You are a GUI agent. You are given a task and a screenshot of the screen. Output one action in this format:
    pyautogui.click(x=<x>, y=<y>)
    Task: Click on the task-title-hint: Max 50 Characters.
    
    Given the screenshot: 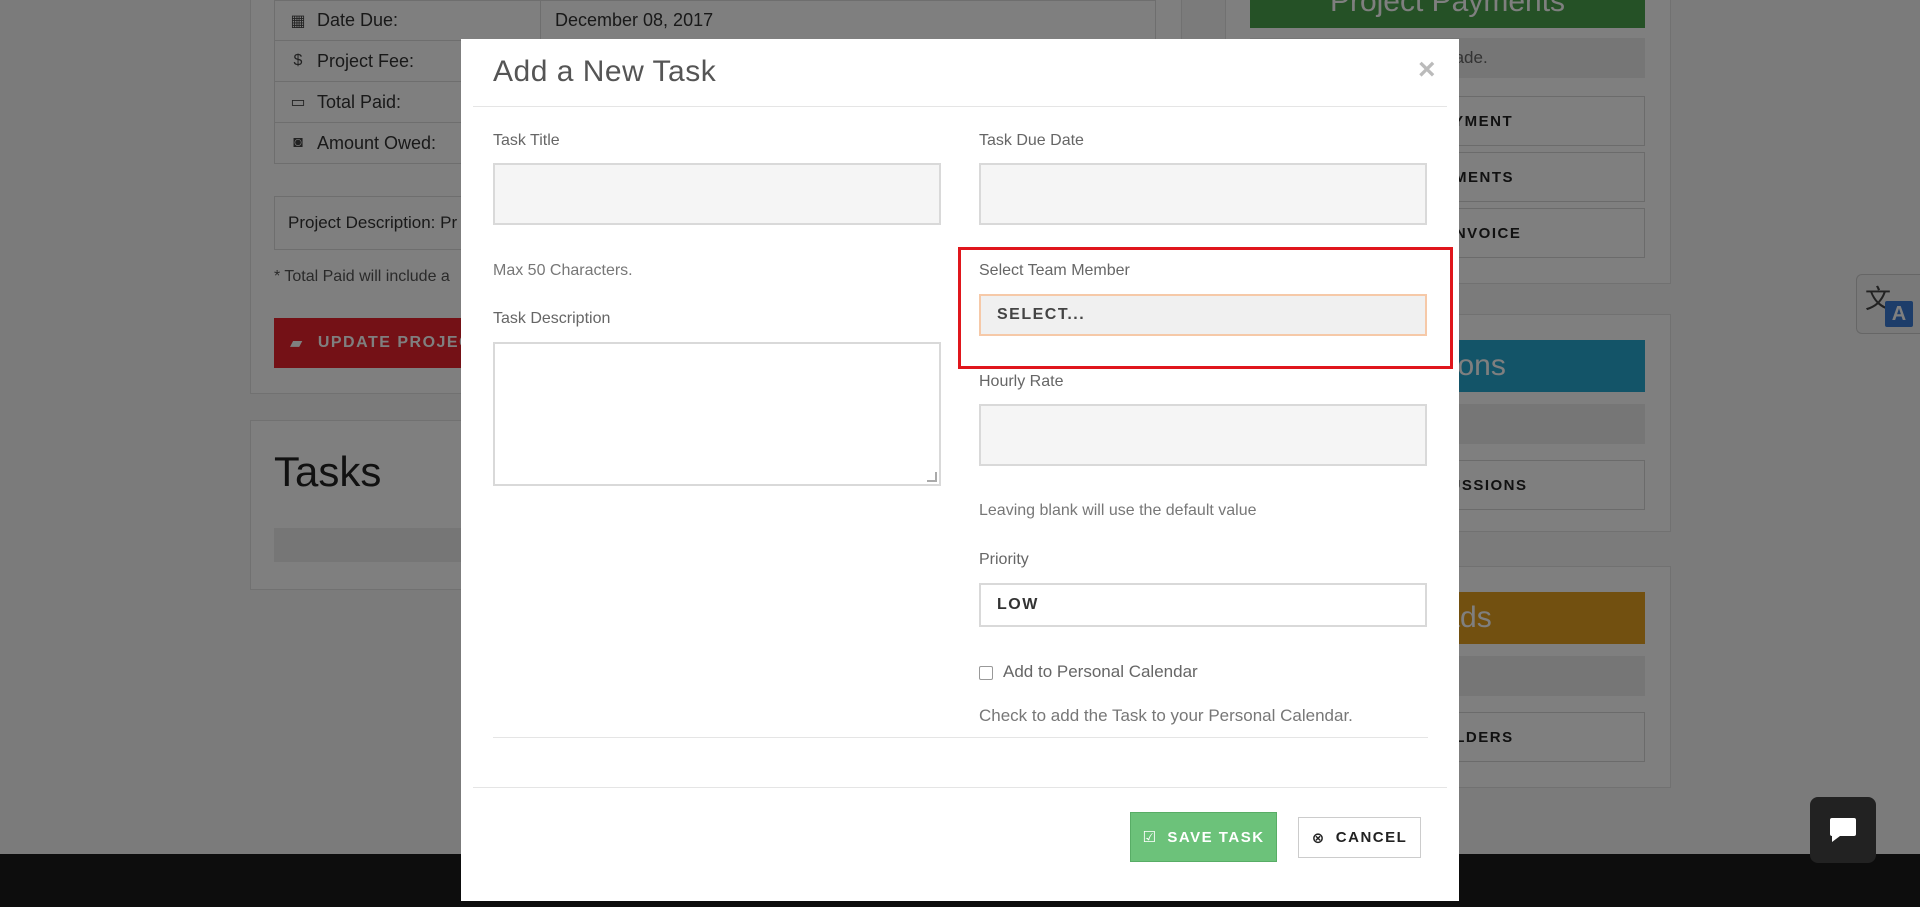 What is the action you would take?
    pyautogui.click(x=563, y=270)
    